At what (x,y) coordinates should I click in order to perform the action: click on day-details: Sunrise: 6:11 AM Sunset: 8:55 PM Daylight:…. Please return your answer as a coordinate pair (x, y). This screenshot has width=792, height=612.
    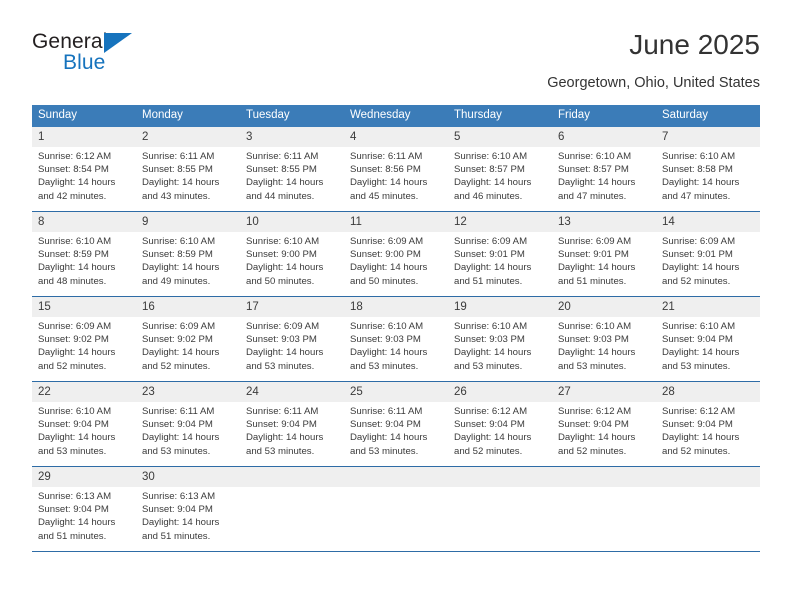
    Looking at the image, I should click on (188, 175).